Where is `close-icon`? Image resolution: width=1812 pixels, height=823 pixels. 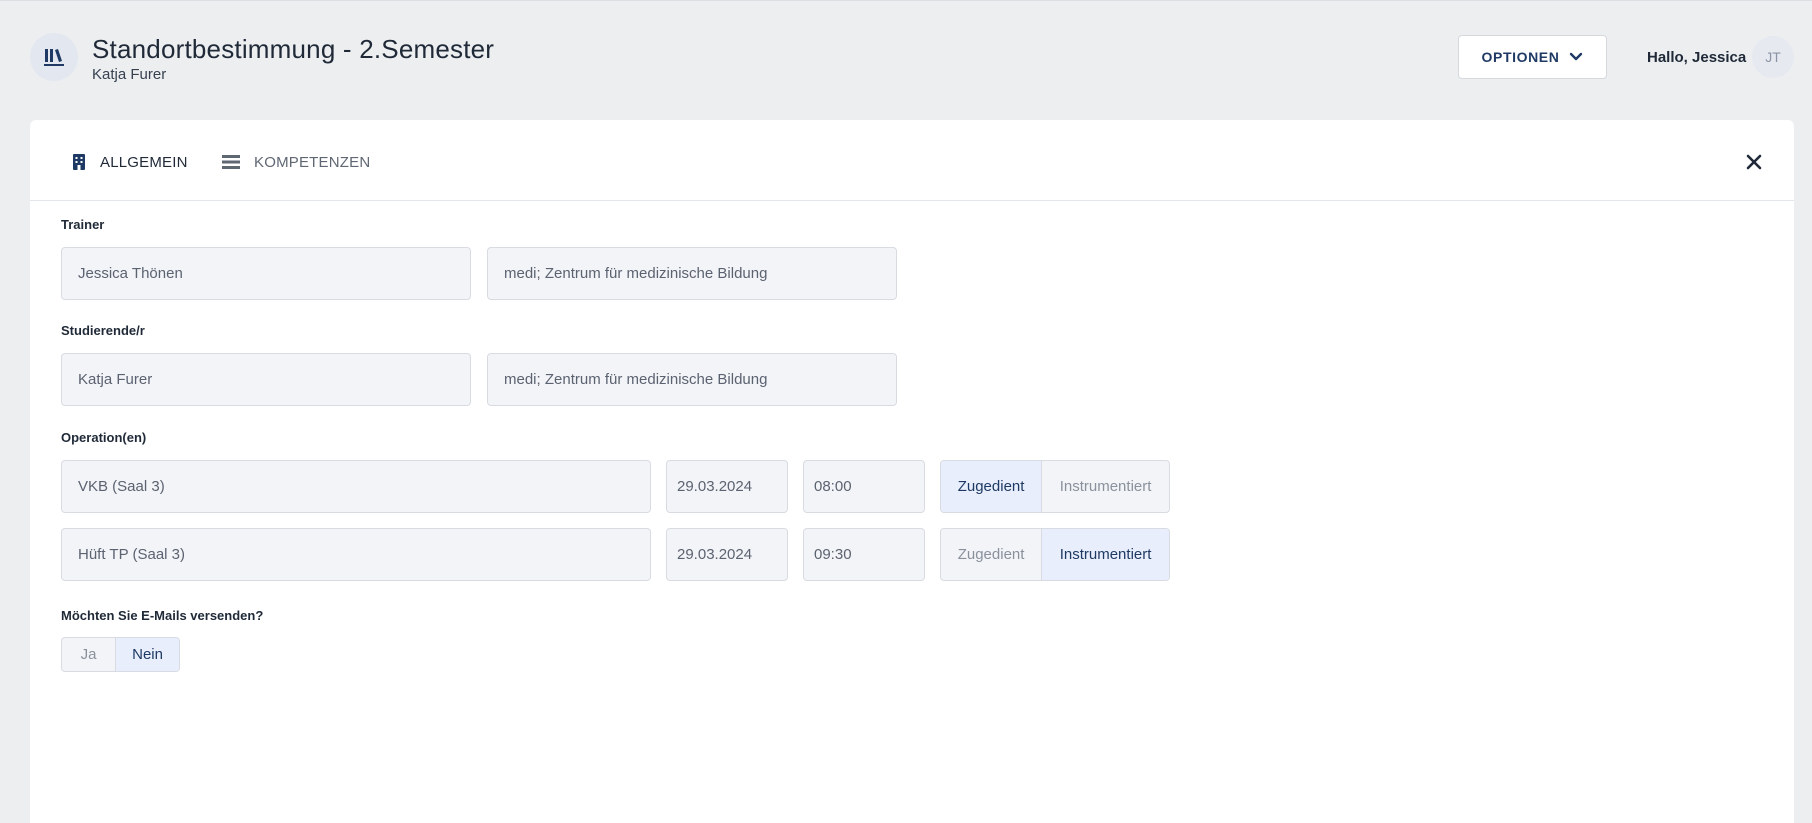 close-icon is located at coordinates (1754, 162).